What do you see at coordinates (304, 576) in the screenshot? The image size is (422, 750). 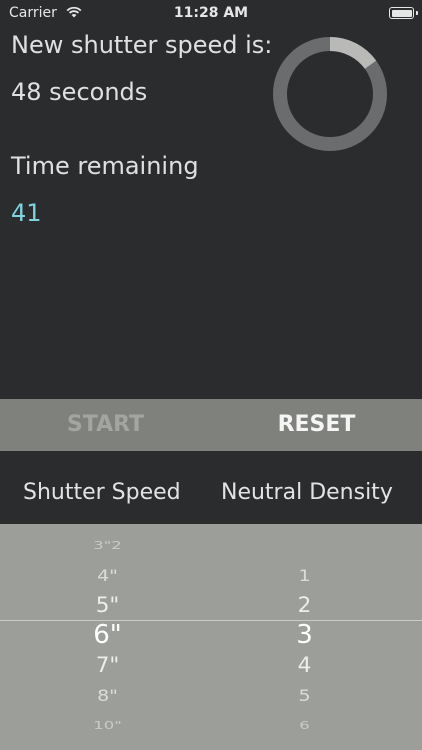 I see `neutral-density-item: 1` at bounding box center [304, 576].